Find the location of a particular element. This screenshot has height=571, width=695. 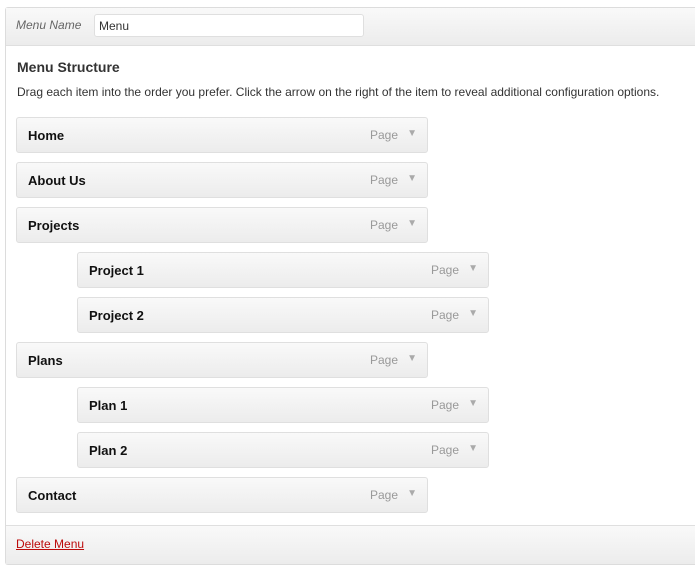

menu-item: Project 2 Page ▼ is located at coordinates (283, 315).